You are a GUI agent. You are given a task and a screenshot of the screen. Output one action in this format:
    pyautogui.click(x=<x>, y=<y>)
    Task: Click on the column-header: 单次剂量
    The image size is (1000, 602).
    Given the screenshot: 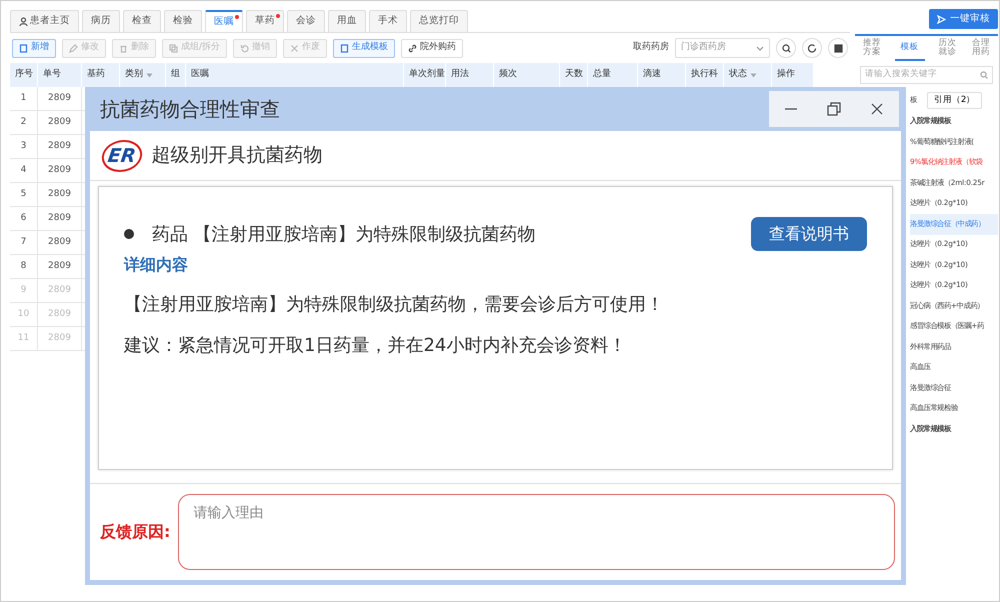 What is the action you would take?
    pyautogui.click(x=425, y=75)
    